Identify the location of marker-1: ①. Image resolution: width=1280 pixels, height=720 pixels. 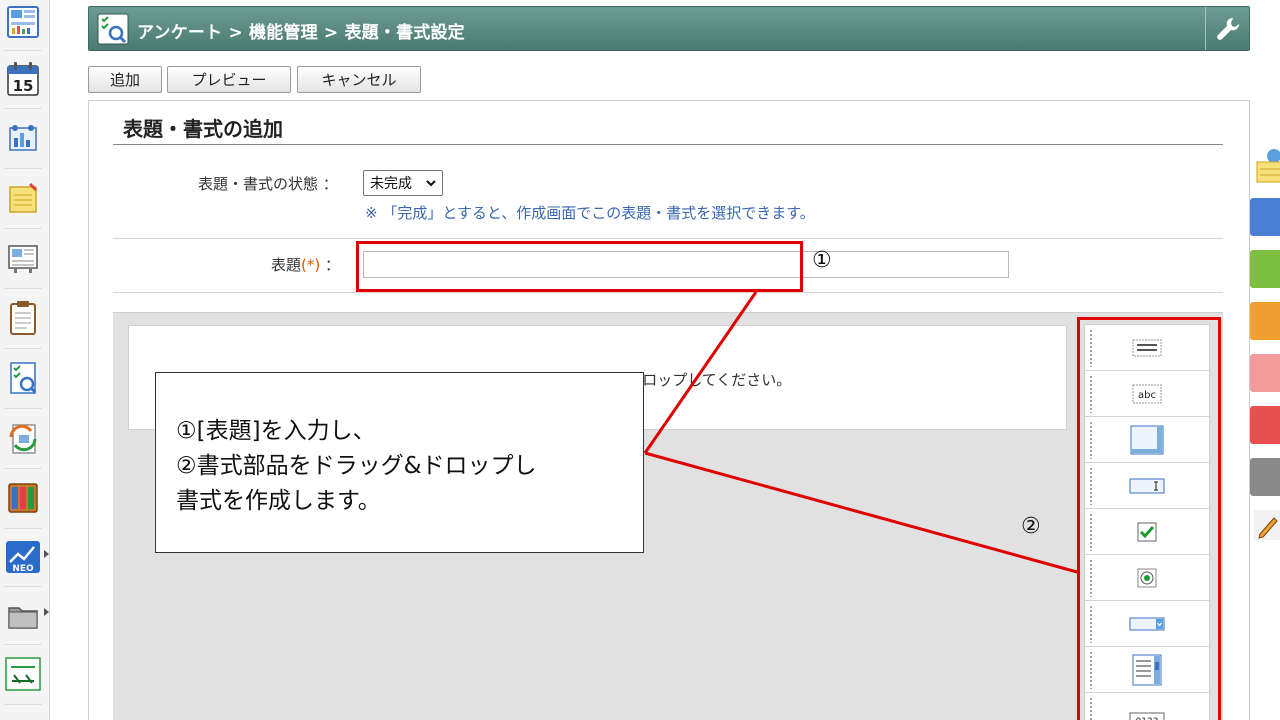
(822, 260).